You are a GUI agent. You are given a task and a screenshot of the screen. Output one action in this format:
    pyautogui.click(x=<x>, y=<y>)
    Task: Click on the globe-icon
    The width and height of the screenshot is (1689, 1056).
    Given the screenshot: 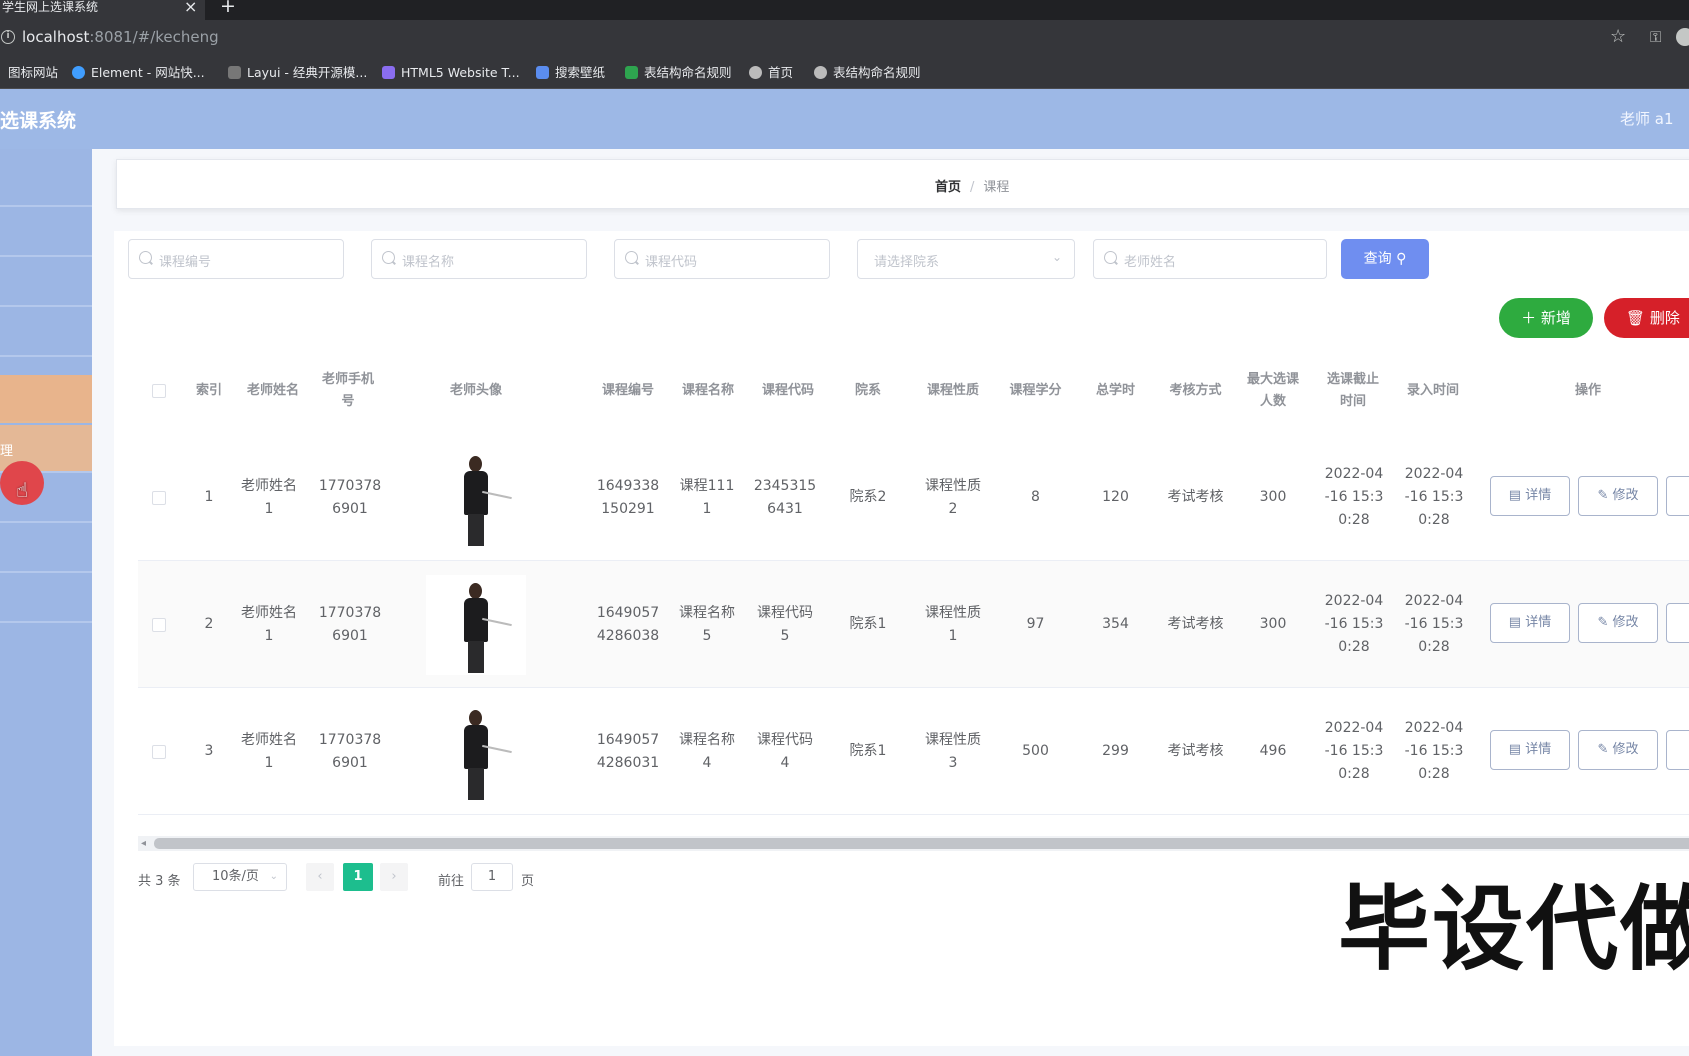 What is the action you would take?
    pyautogui.click(x=755, y=72)
    